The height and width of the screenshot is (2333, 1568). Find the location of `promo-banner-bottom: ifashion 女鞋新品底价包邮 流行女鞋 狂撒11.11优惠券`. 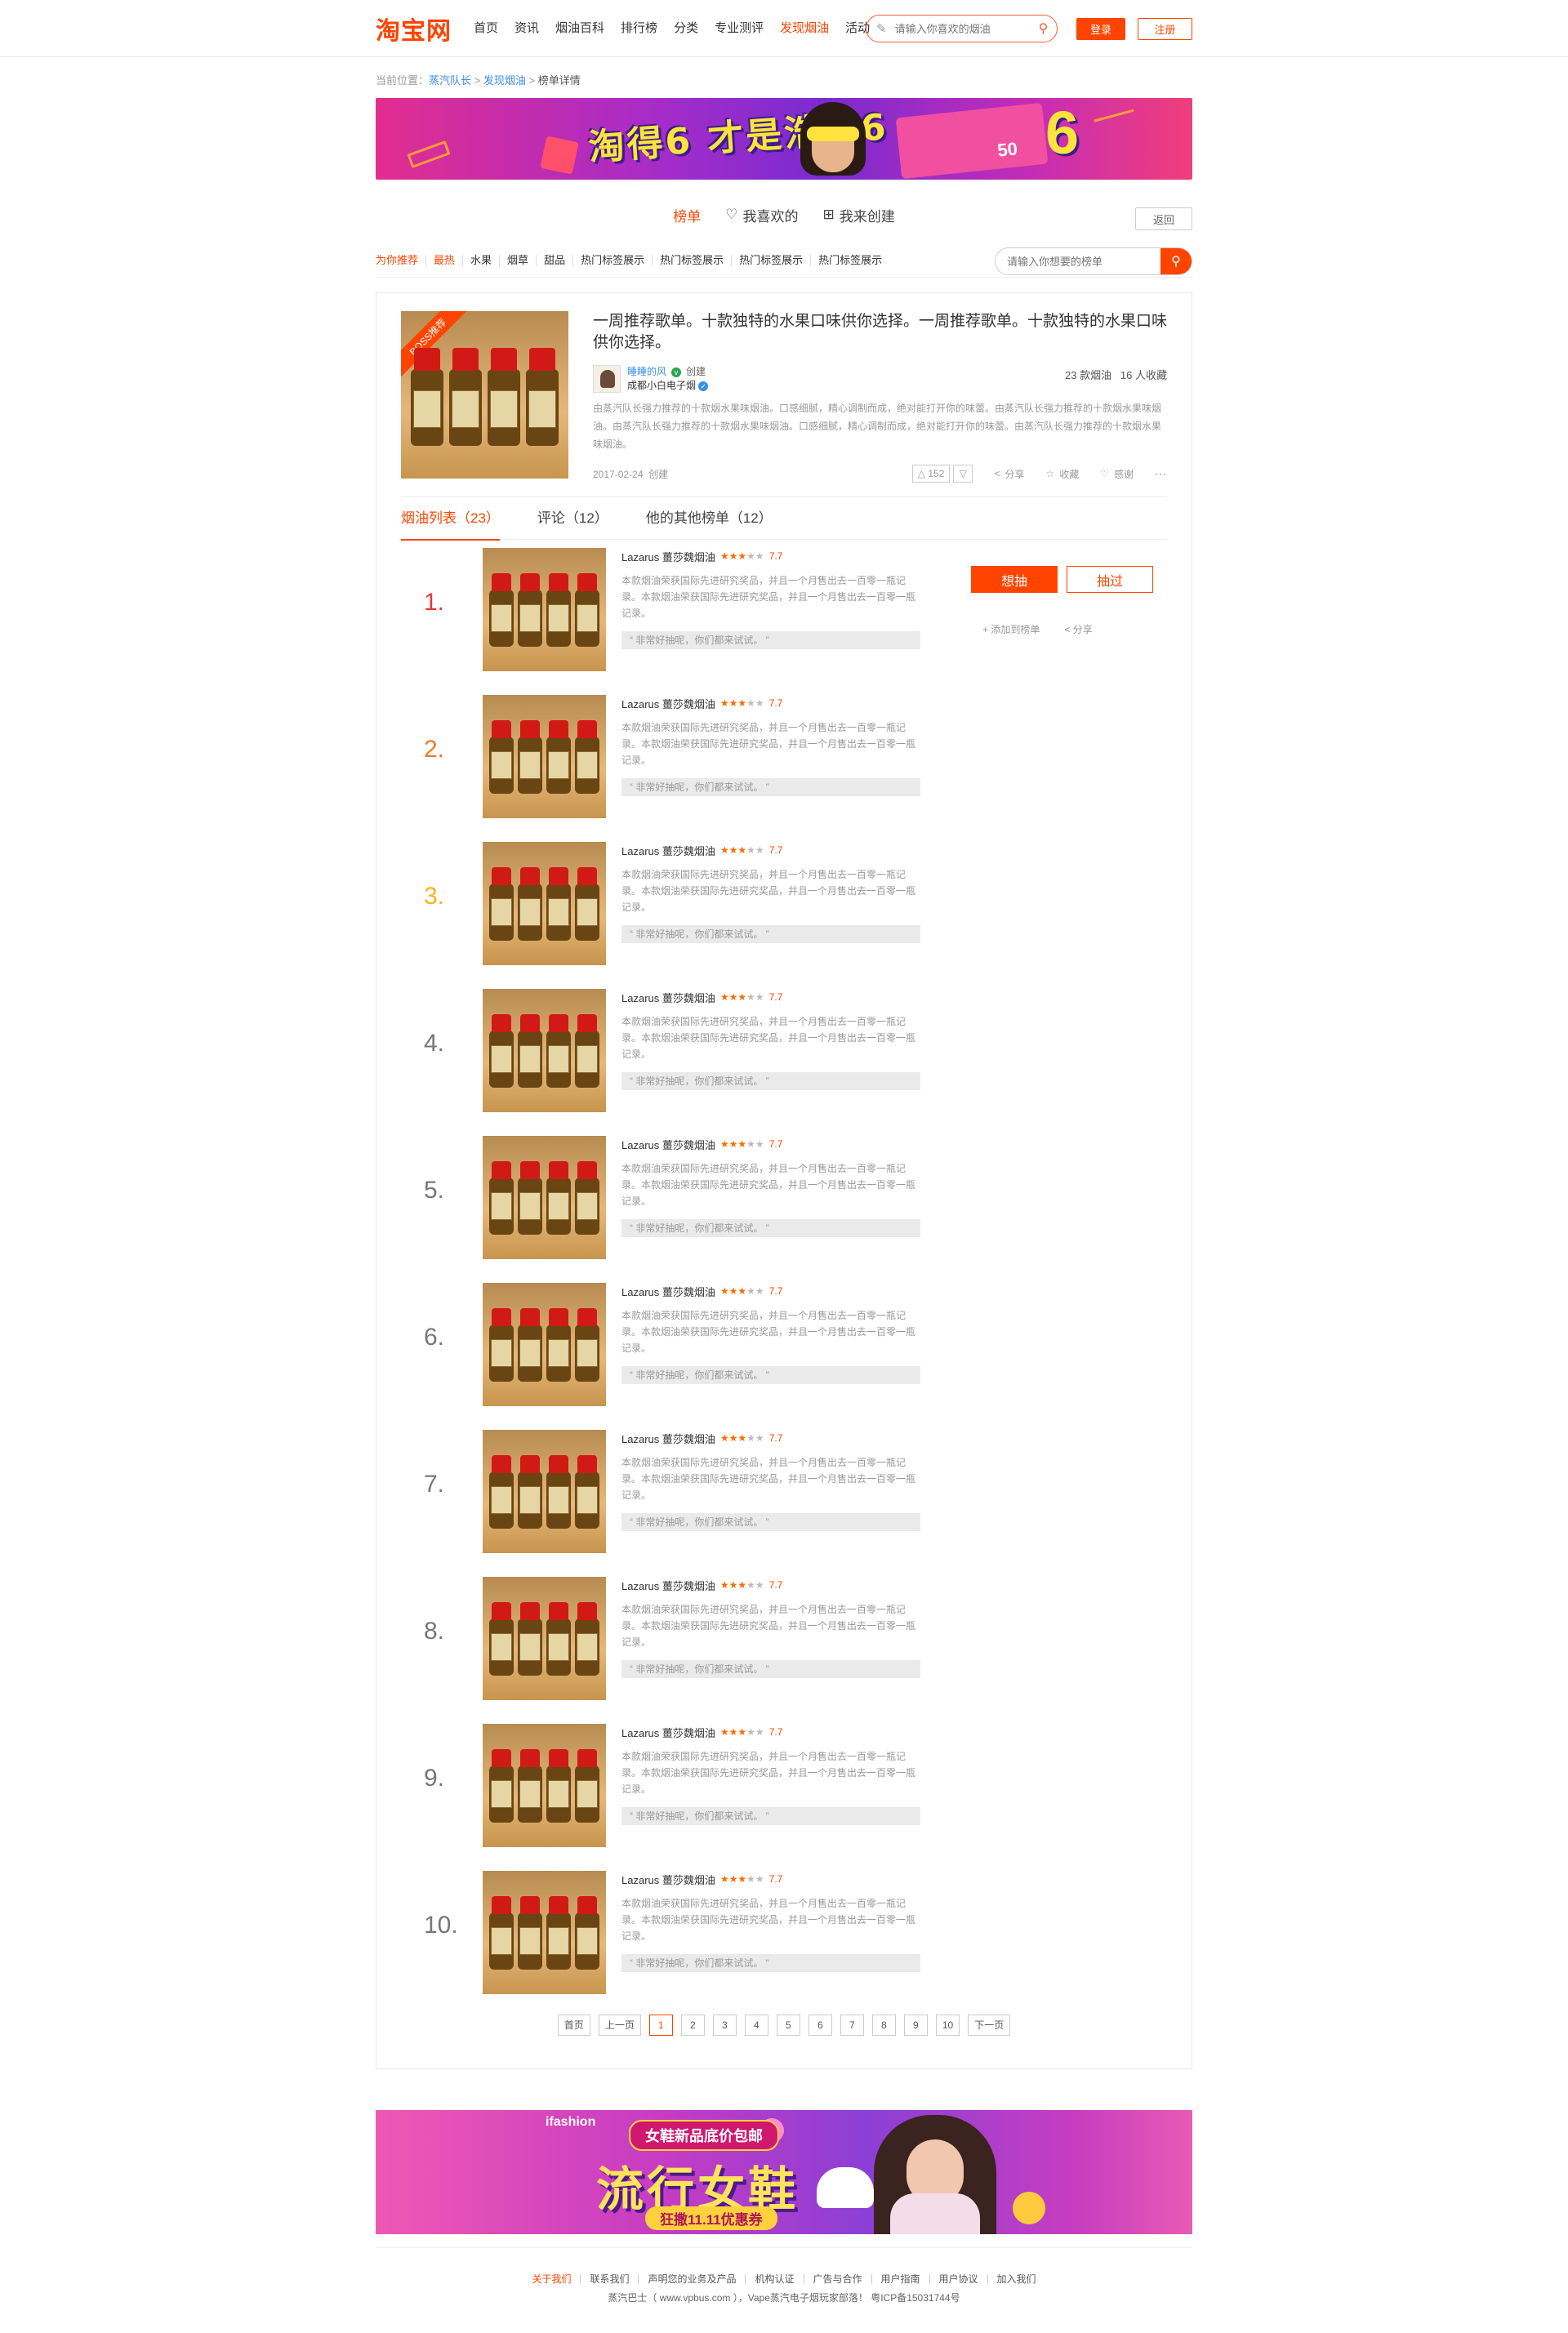

promo-banner-bottom: ifashion 女鞋新品底价包邮 流行女鞋 狂撒11.11优惠券 is located at coordinates (784, 2172).